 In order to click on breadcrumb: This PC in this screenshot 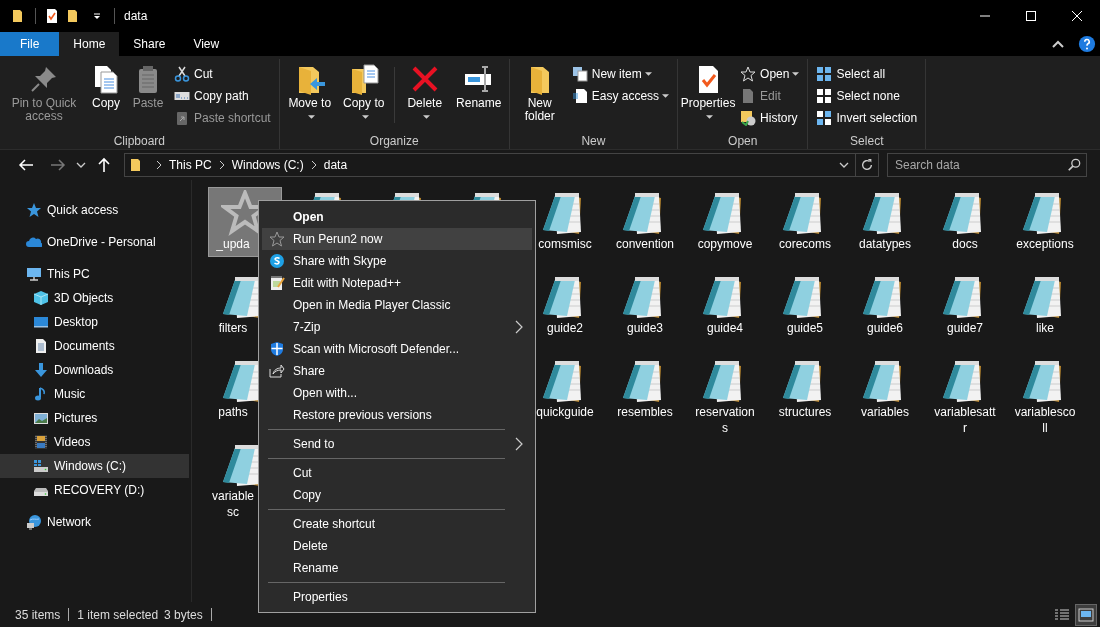, I will do `click(190, 165)`.